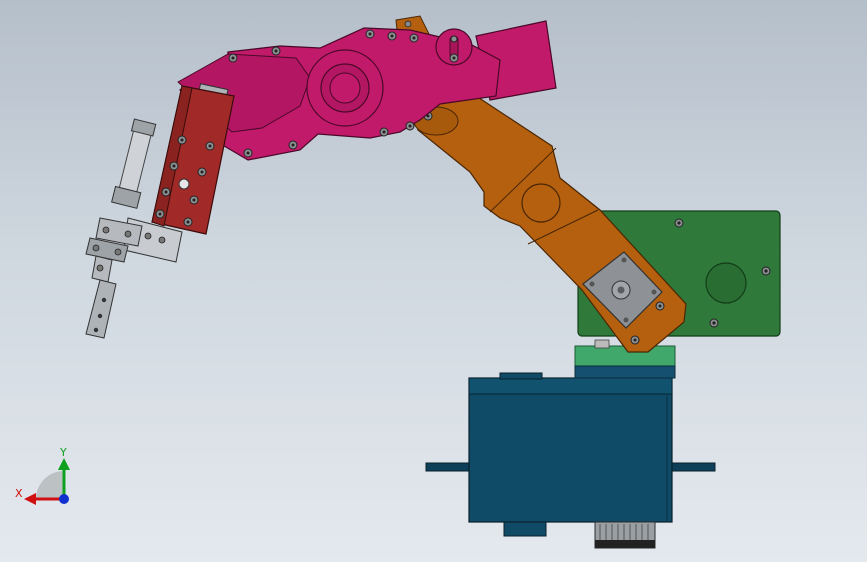 The image size is (867, 562). Describe the element at coordinates (19, 493) in the screenshot. I see `triad-x-label: X` at that location.